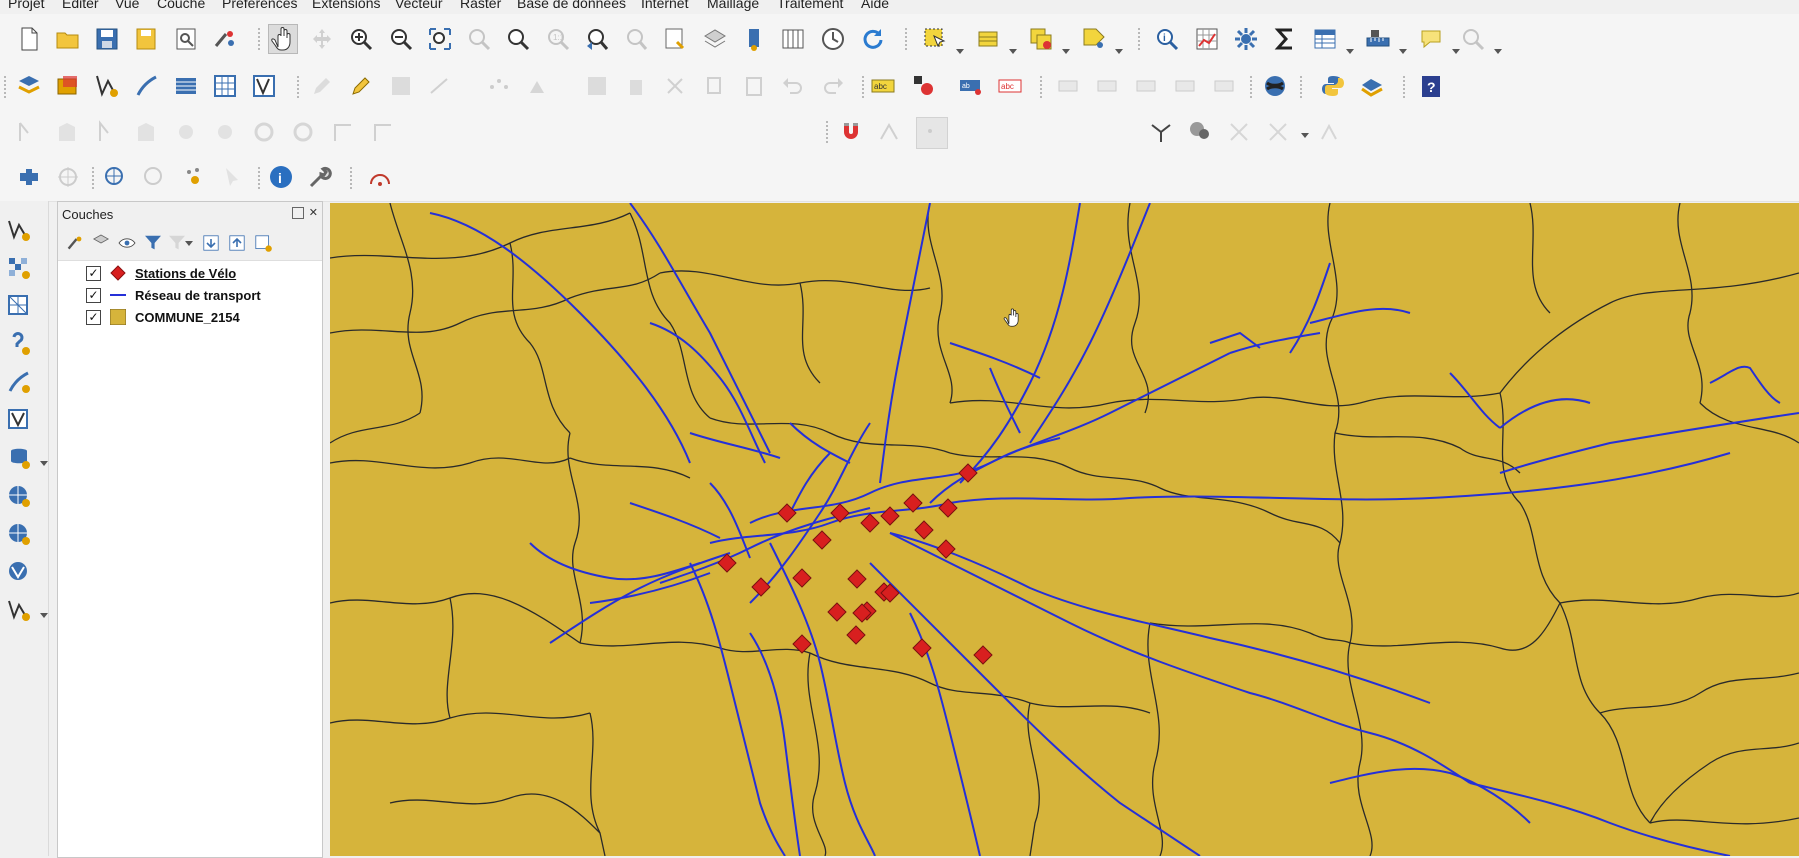 This screenshot has height=858, width=1799. I want to click on snapping-magnet-icon, so click(851, 132).